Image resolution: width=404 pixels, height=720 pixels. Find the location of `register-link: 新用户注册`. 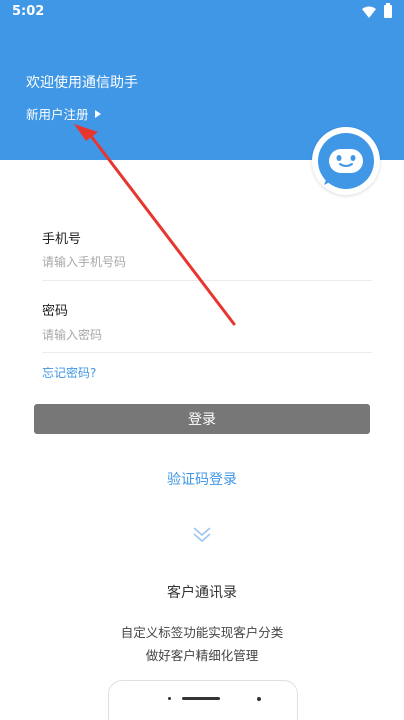

register-link: 新用户注册 is located at coordinates (63, 113).